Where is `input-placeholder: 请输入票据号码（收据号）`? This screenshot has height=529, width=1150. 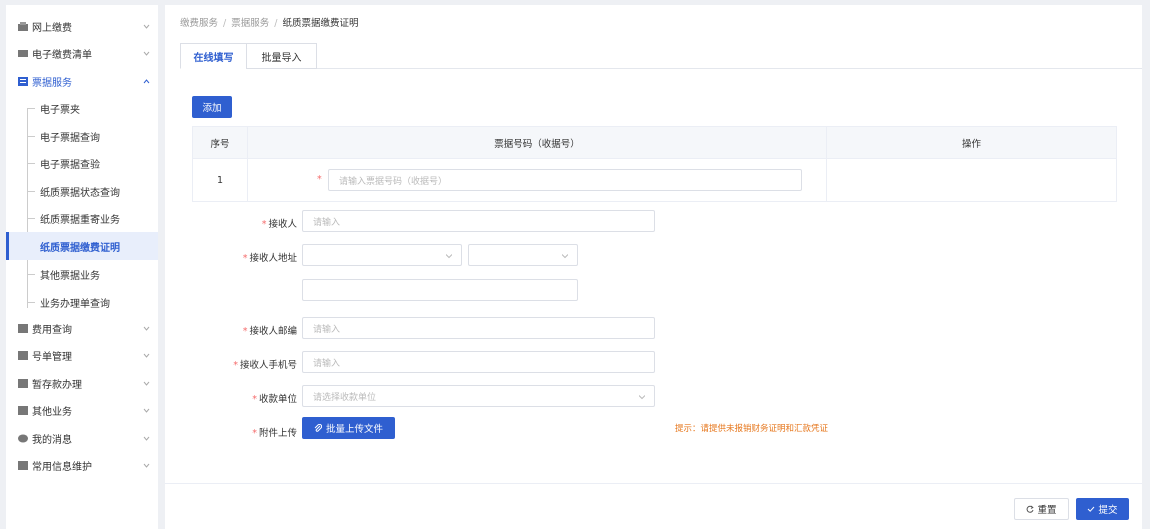 input-placeholder: 请输入票据号码（收据号） is located at coordinates (393, 181).